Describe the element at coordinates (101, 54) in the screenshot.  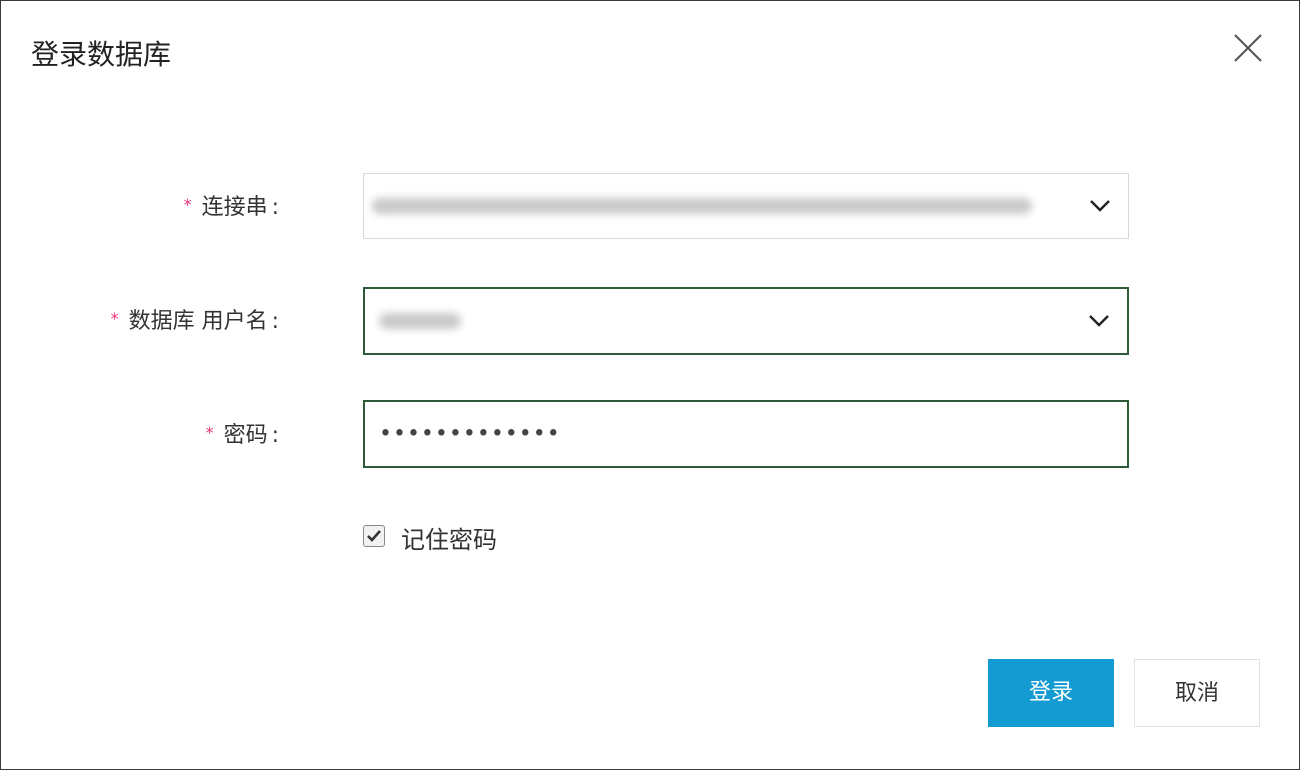
I see `dialog-title: 登录数据库` at that location.